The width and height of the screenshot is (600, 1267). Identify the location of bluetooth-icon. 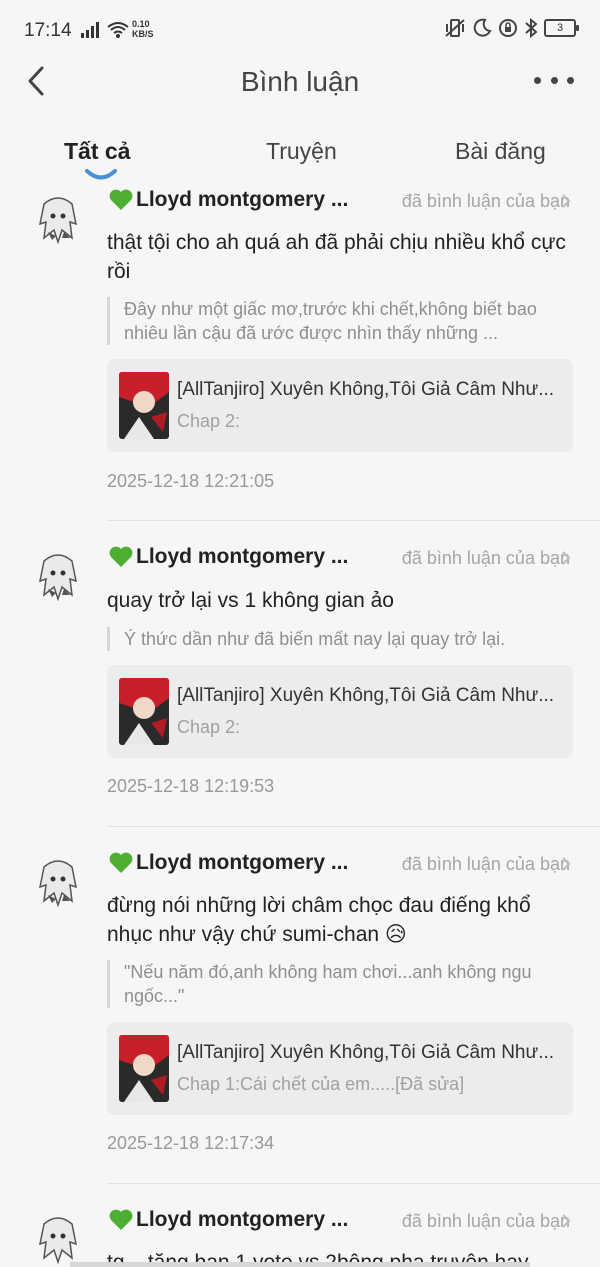
(531, 28).